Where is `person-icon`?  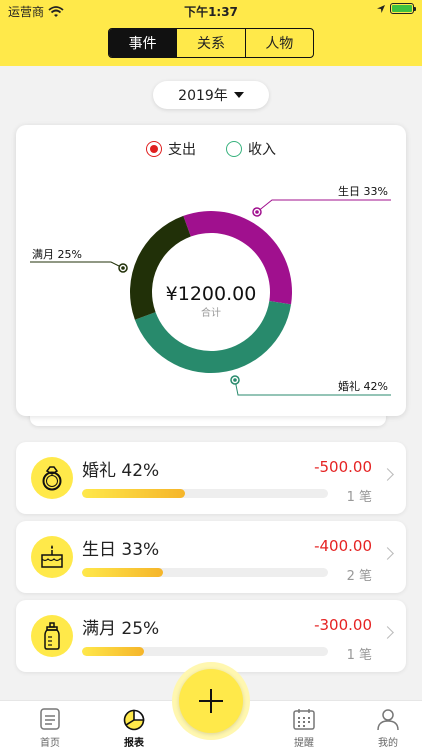 person-icon is located at coordinates (388, 720).